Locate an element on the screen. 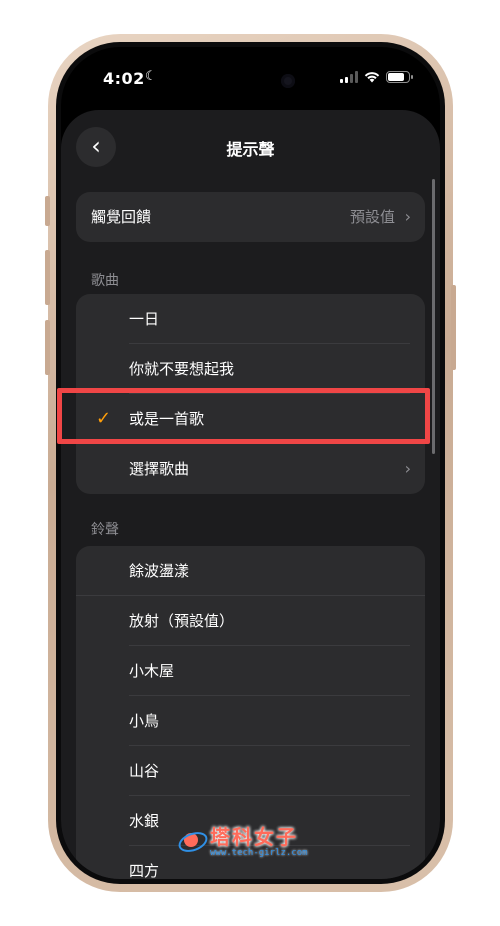 Image resolution: width=500 pixels, height=926 pixels. selection-highlight-box is located at coordinates (243, 416).